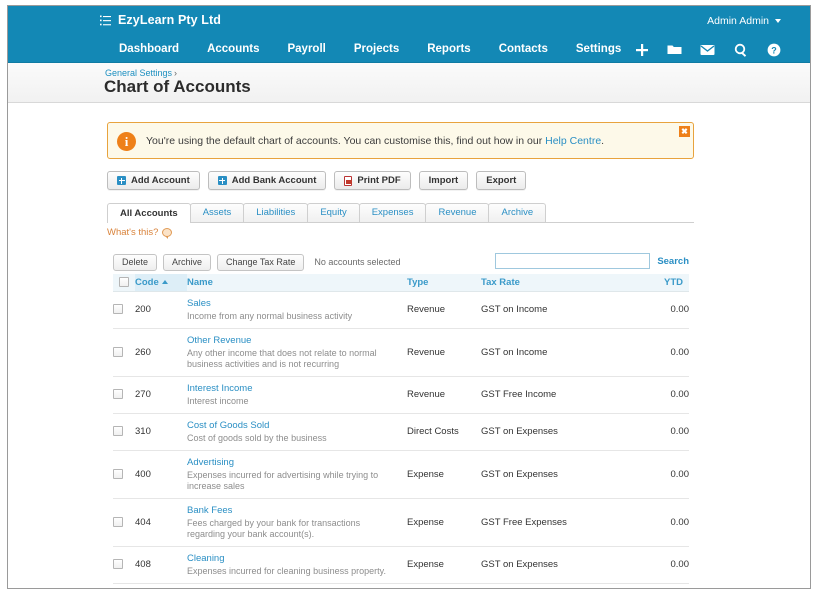 The height and width of the screenshot is (598, 823). What do you see at coordinates (177, 86) in the screenshot?
I see `page-title: Chart of Accounts` at bounding box center [177, 86].